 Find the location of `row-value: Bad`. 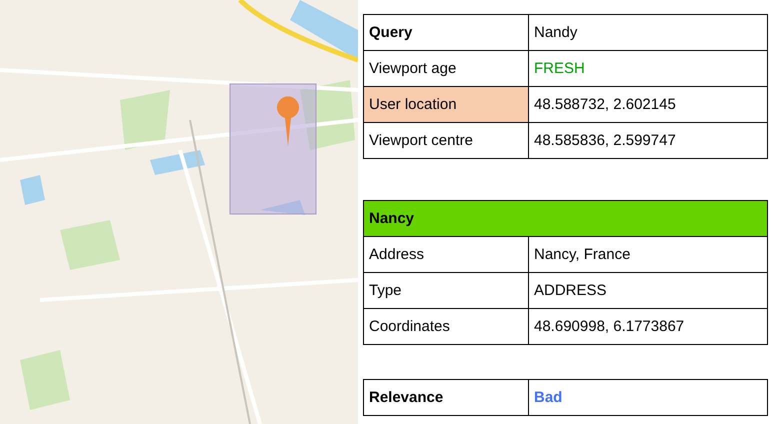

row-value: Bad is located at coordinates (648, 398).